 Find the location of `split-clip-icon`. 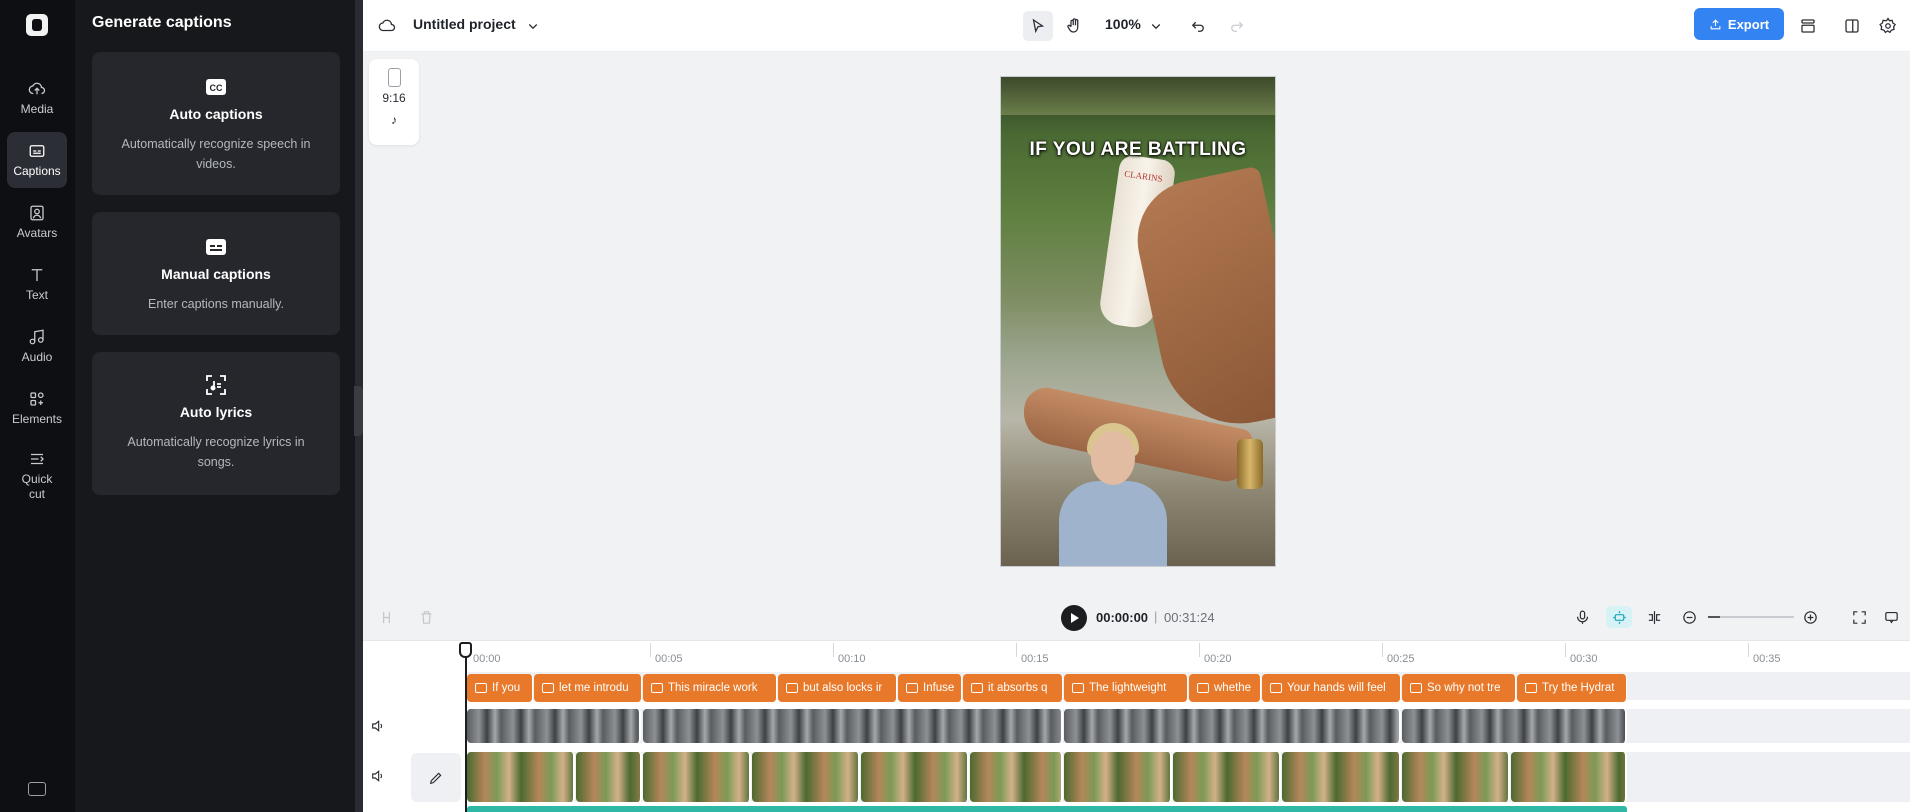

split-clip-icon is located at coordinates (386, 617).